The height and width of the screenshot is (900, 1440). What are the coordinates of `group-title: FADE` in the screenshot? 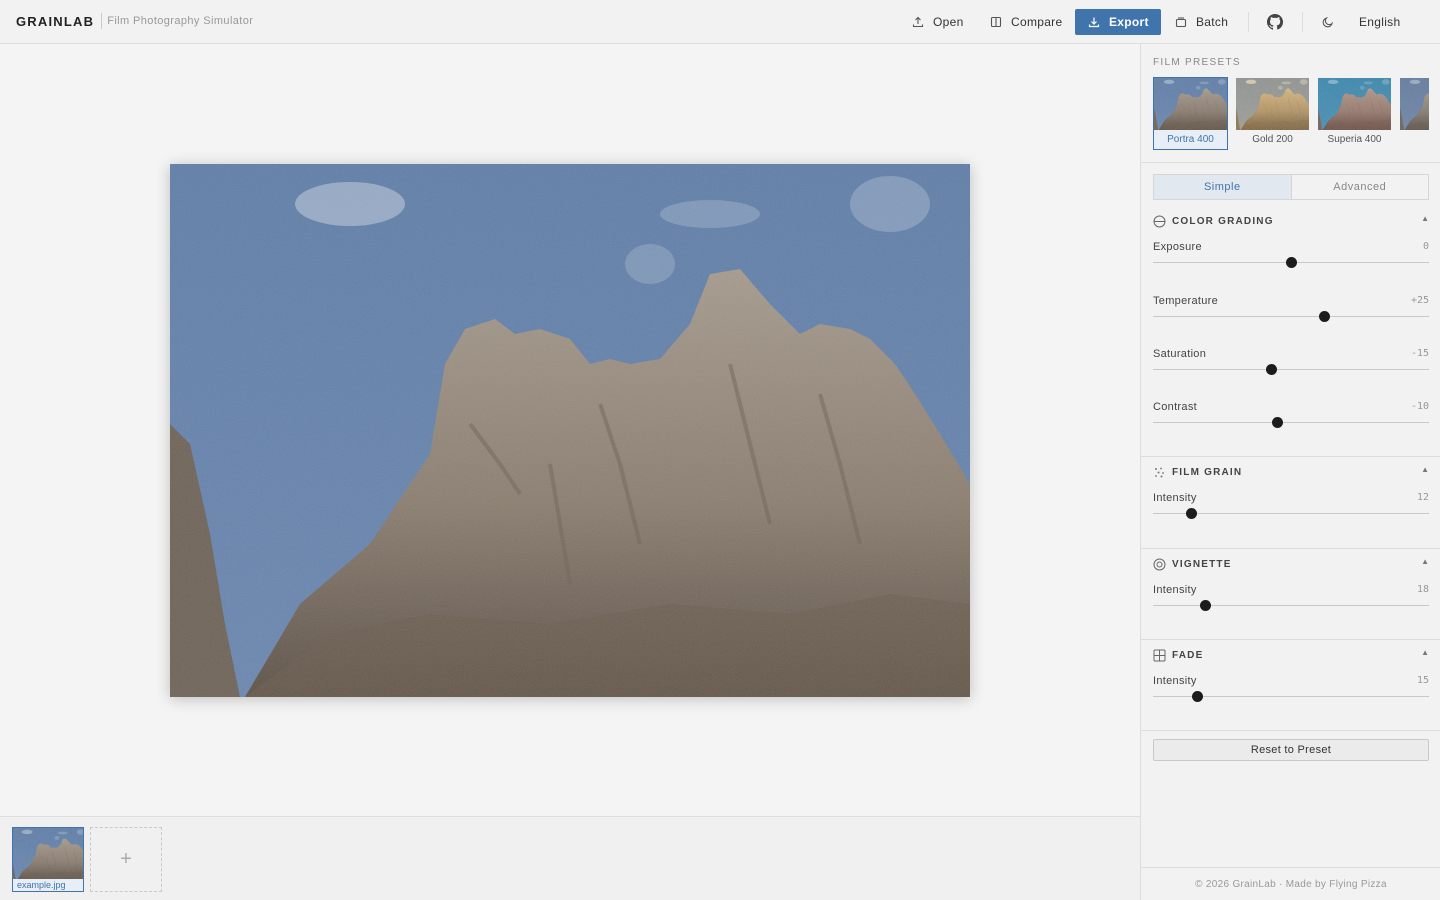 It's located at (1188, 655).